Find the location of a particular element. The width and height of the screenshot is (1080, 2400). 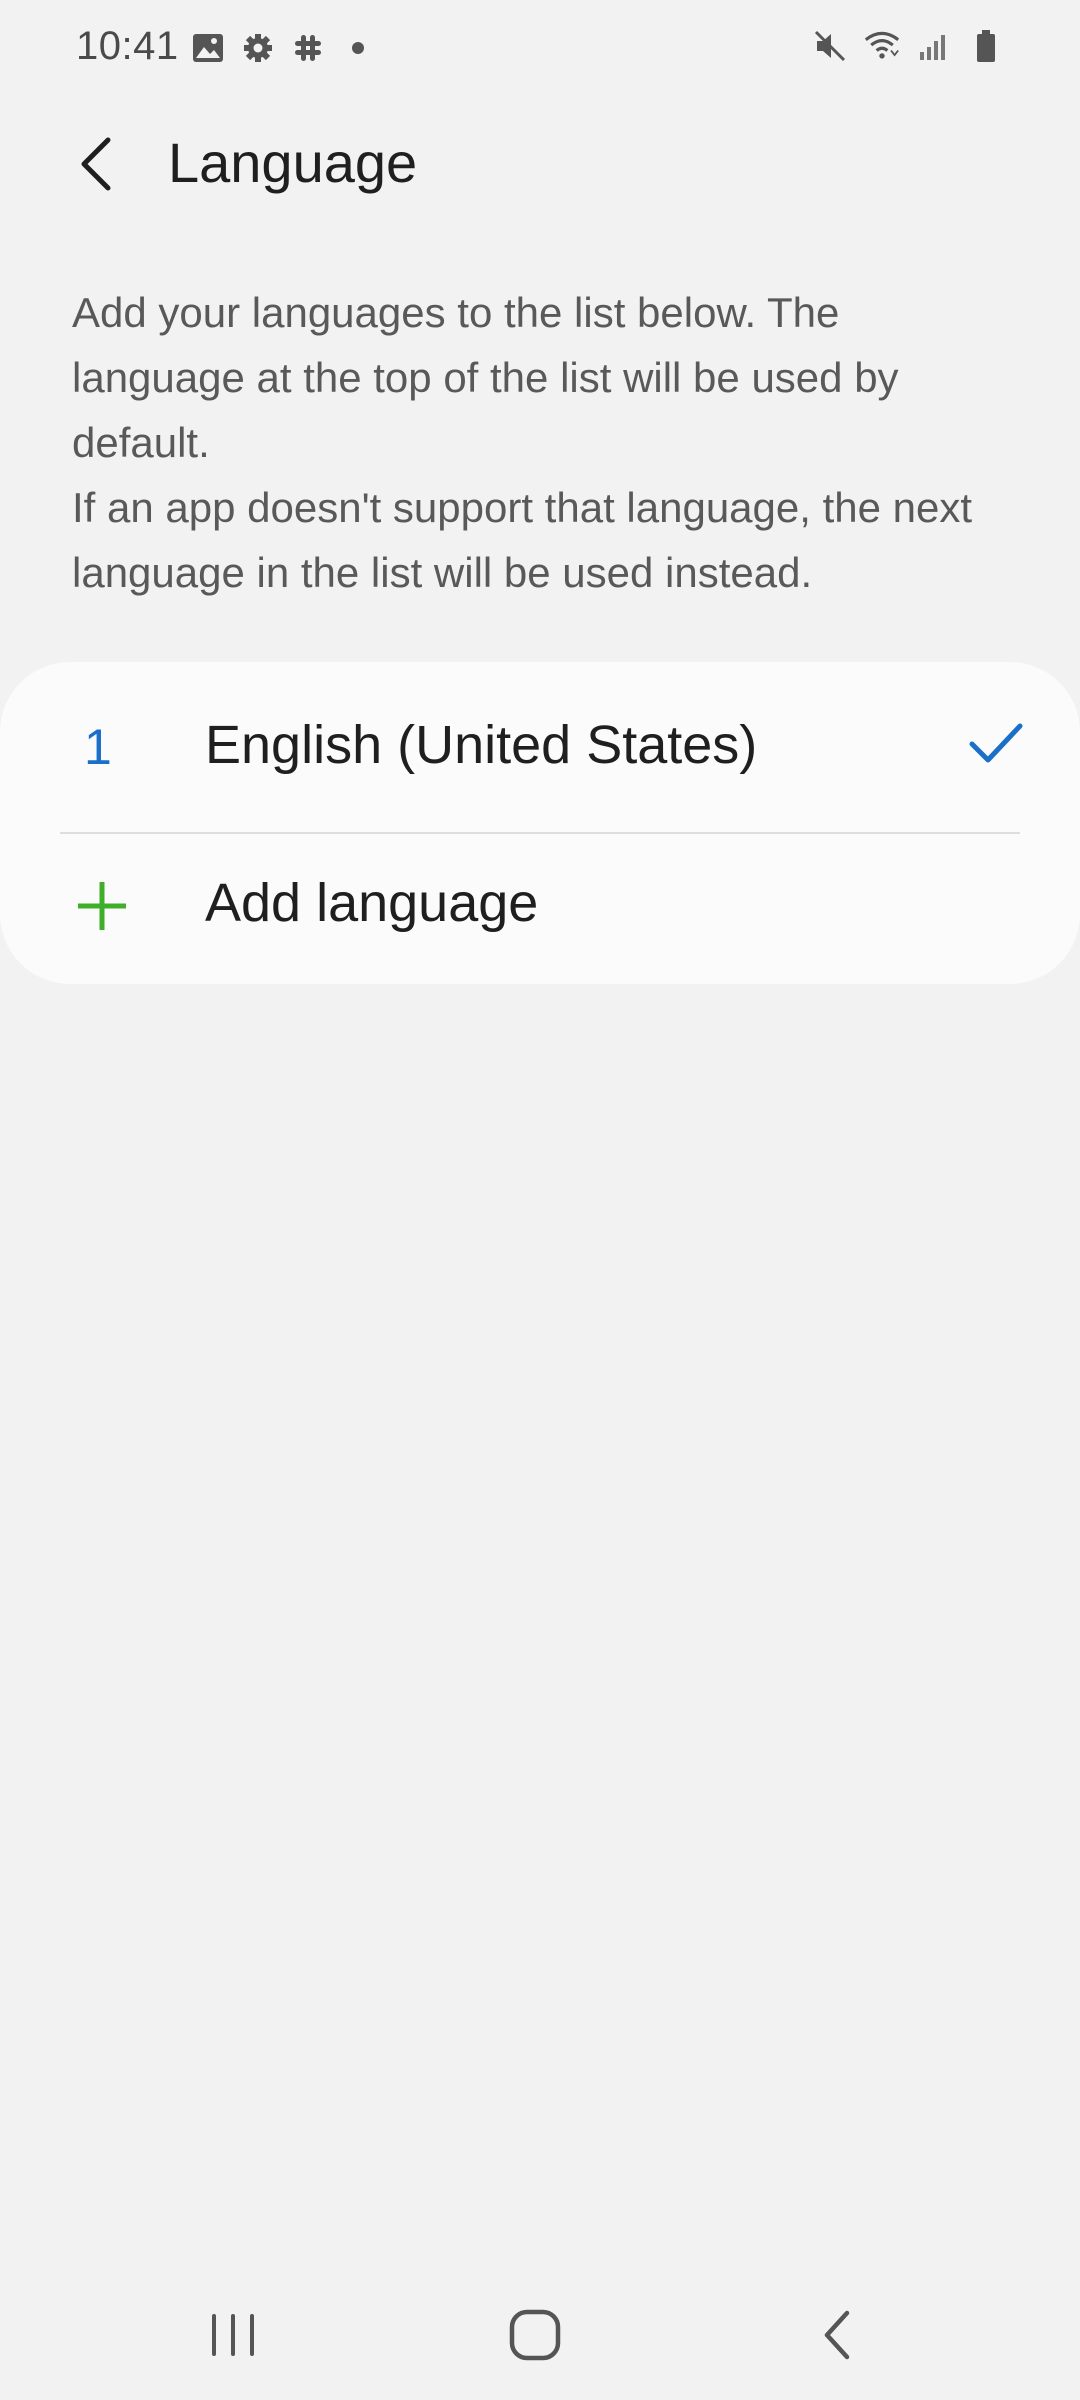

back-arrow-icon is located at coordinates (96, 164).